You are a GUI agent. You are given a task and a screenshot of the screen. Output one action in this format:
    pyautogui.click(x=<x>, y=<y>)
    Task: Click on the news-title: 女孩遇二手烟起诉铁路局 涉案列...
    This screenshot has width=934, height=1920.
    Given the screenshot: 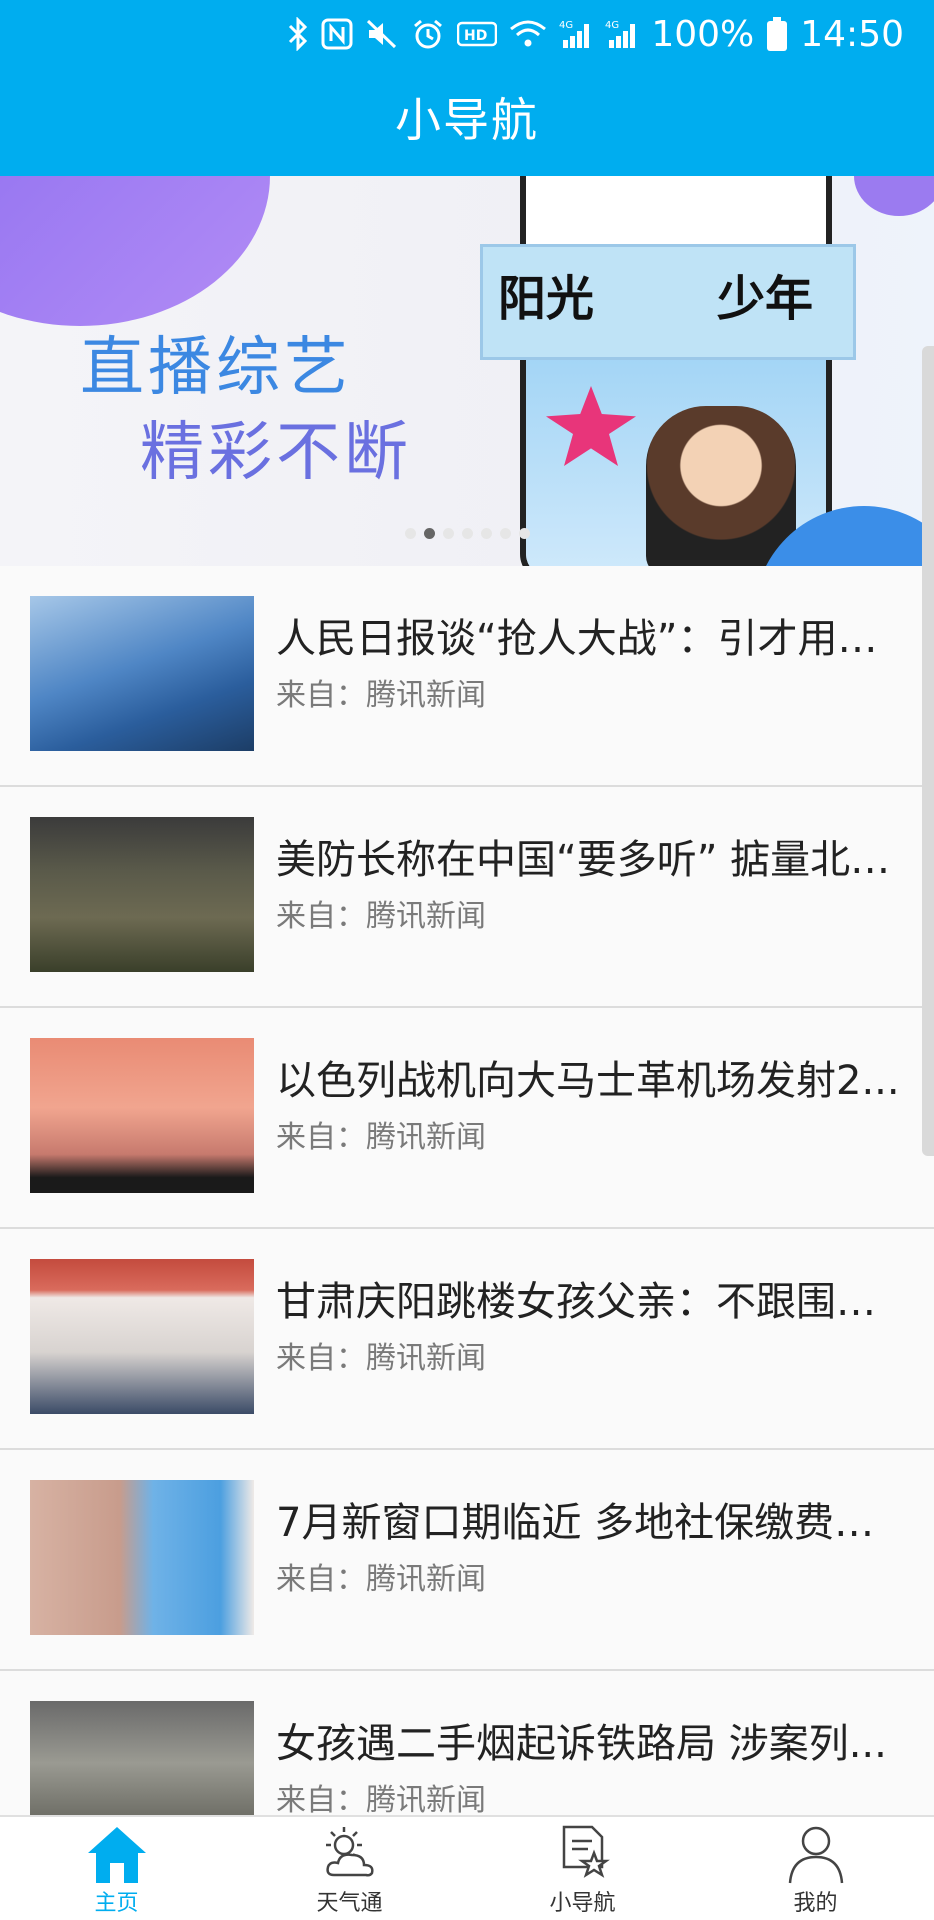 What is the action you would take?
    pyautogui.click(x=581, y=1744)
    